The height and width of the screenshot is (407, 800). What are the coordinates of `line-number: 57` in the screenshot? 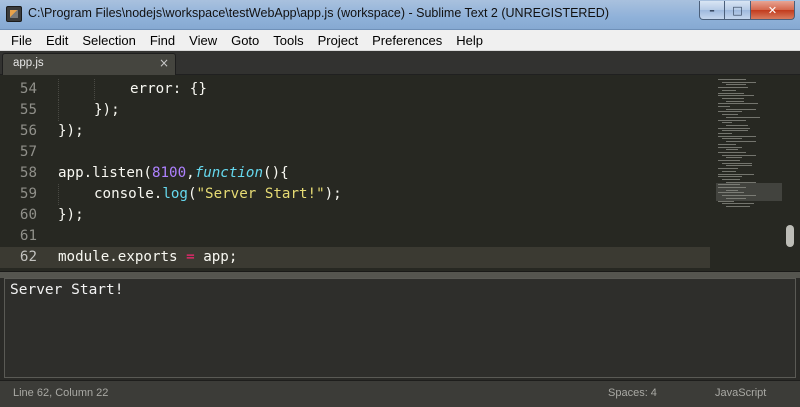 It's located at (28, 152).